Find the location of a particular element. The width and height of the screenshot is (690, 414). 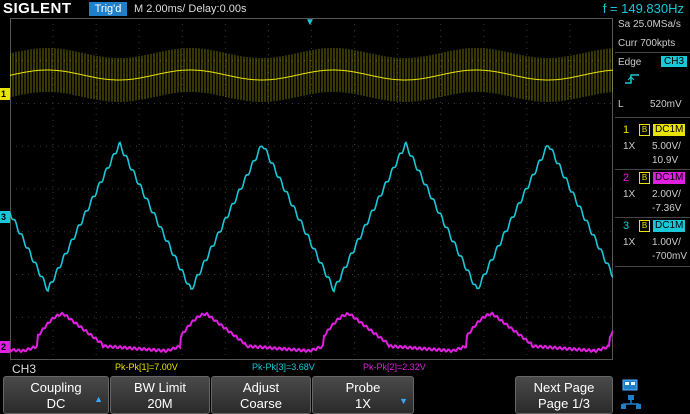

ch3-coupling-badge: DC1M is located at coordinates (669, 226).